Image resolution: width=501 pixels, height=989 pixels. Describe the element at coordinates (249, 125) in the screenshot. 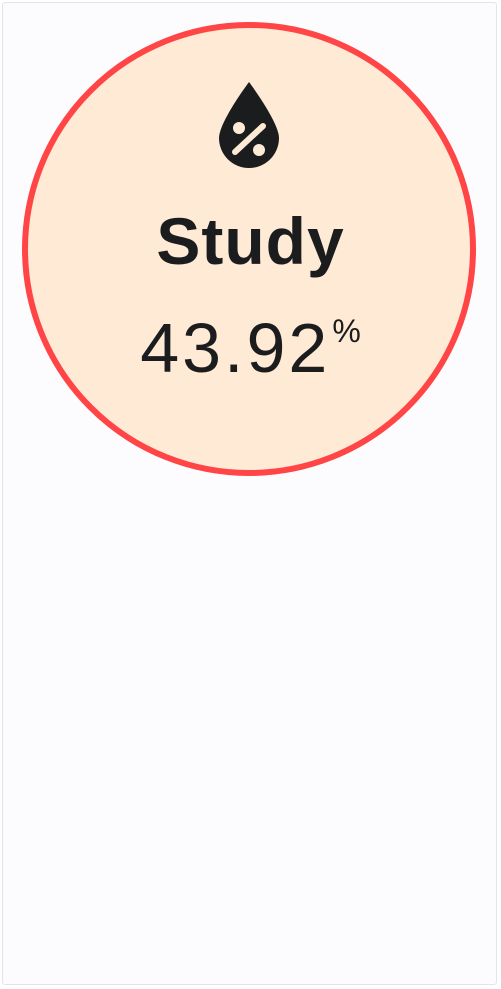

I see `water-percent-icon` at that location.